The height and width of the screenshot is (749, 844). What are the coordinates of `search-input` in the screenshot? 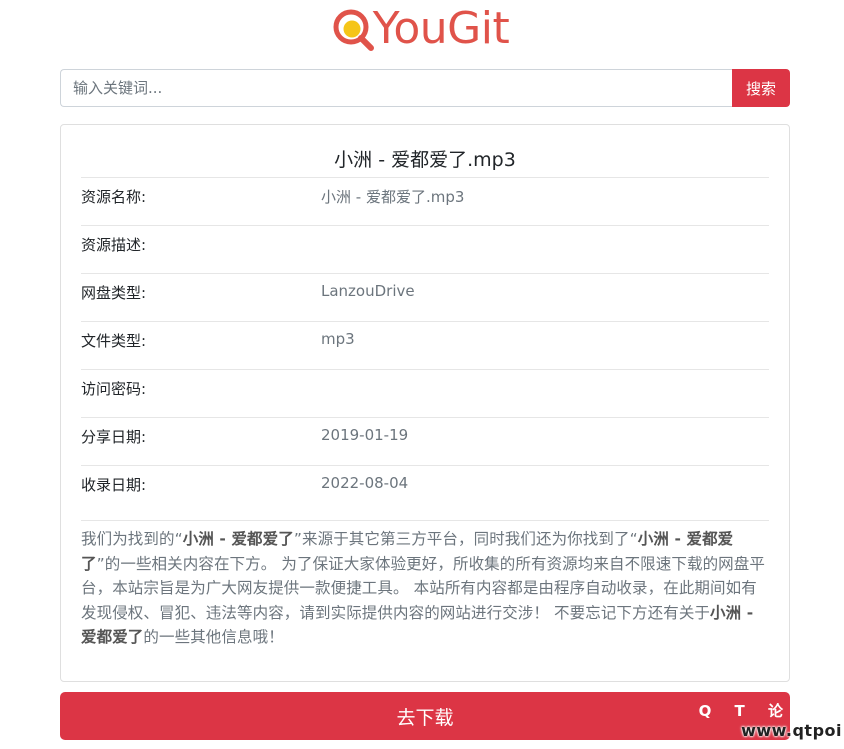 It's located at (396, 88).